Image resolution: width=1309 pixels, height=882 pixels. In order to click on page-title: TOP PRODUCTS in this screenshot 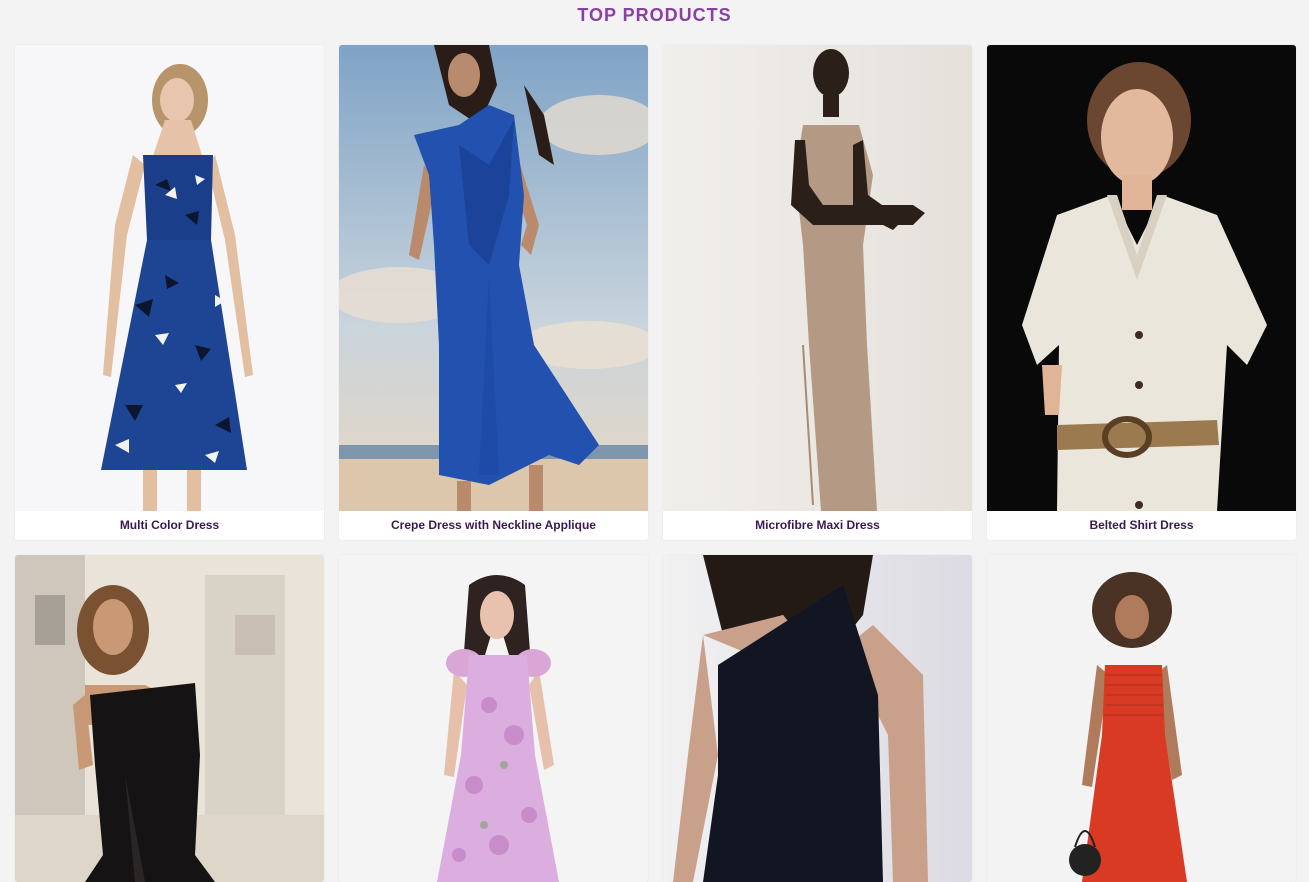, I will do `click(654, 15)`.